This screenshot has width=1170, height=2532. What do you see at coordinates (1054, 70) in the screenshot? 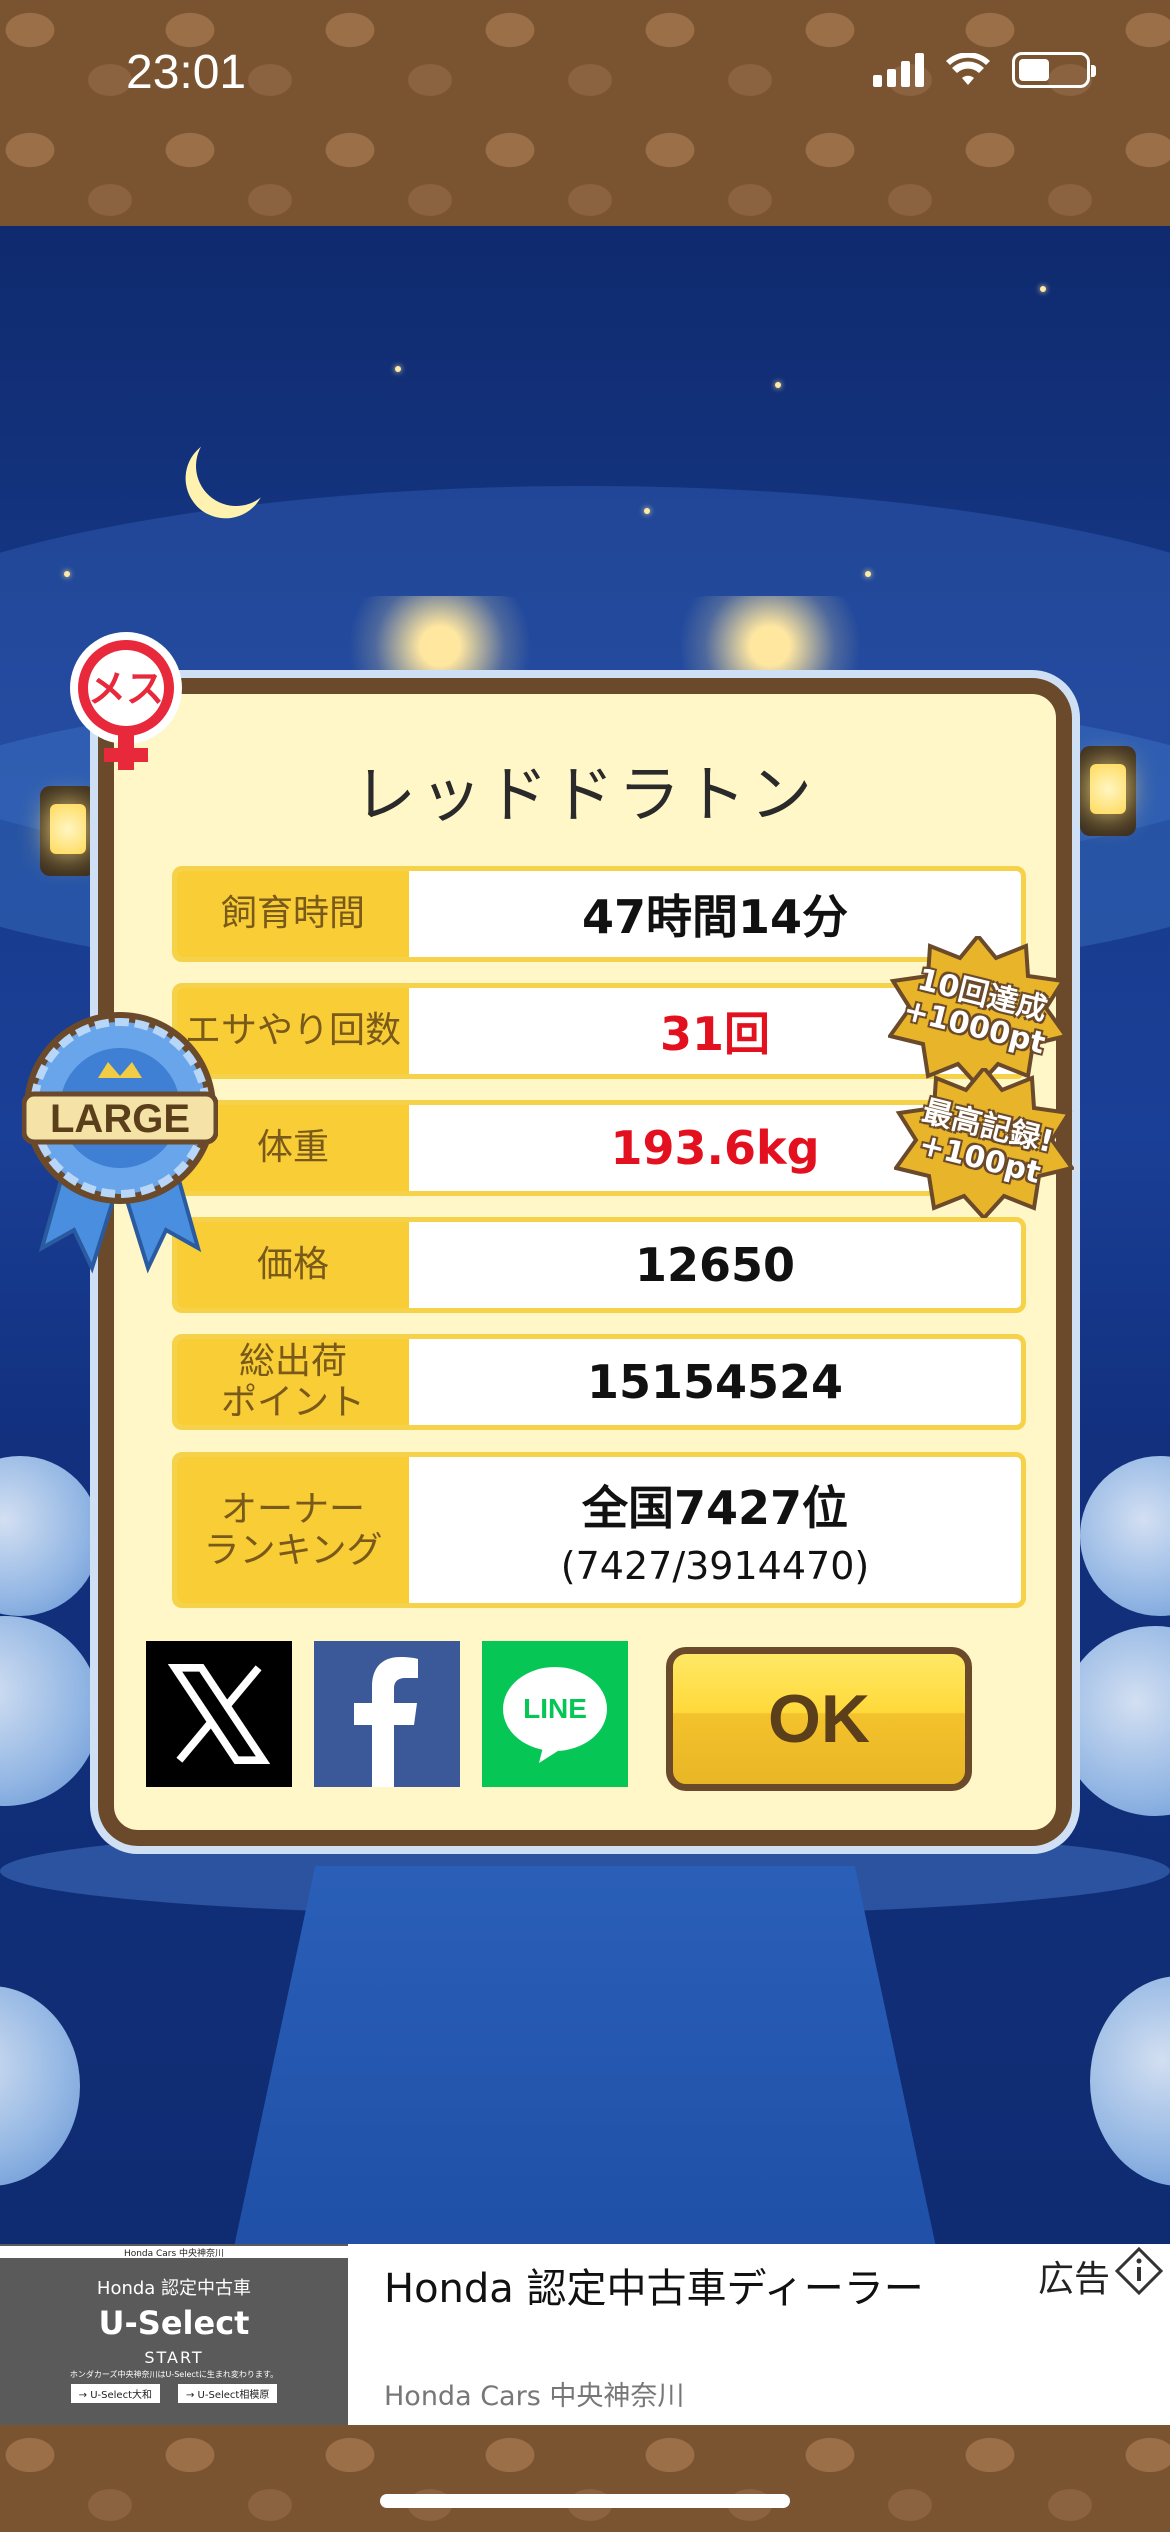
I see `battery-icon` at bounding box center [1054, 70].